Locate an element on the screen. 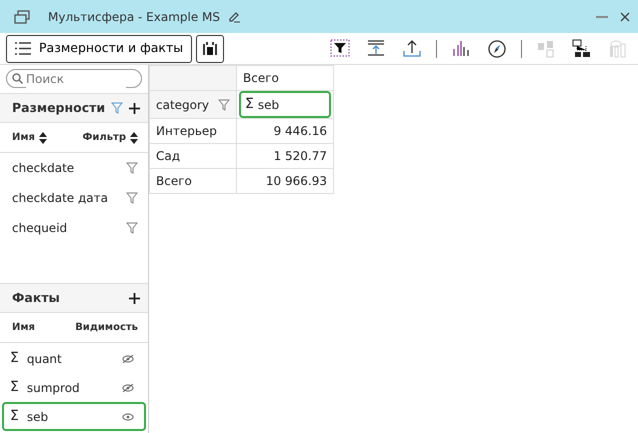 The image size is (638, 433). layout-icon is located at coordinates (210, 48).